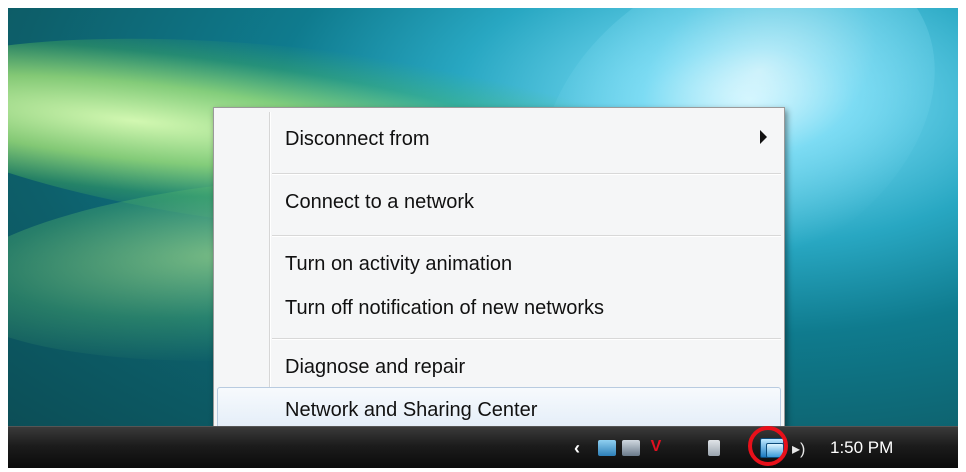  I want to click on menu-item-label: Disconnect from, so click(357, 139).